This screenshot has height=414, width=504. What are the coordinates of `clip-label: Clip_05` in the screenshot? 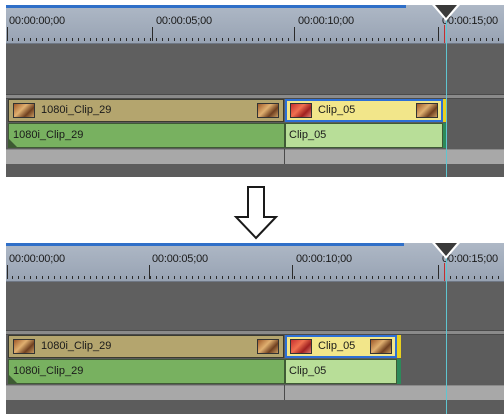 It's located at (308, 371).